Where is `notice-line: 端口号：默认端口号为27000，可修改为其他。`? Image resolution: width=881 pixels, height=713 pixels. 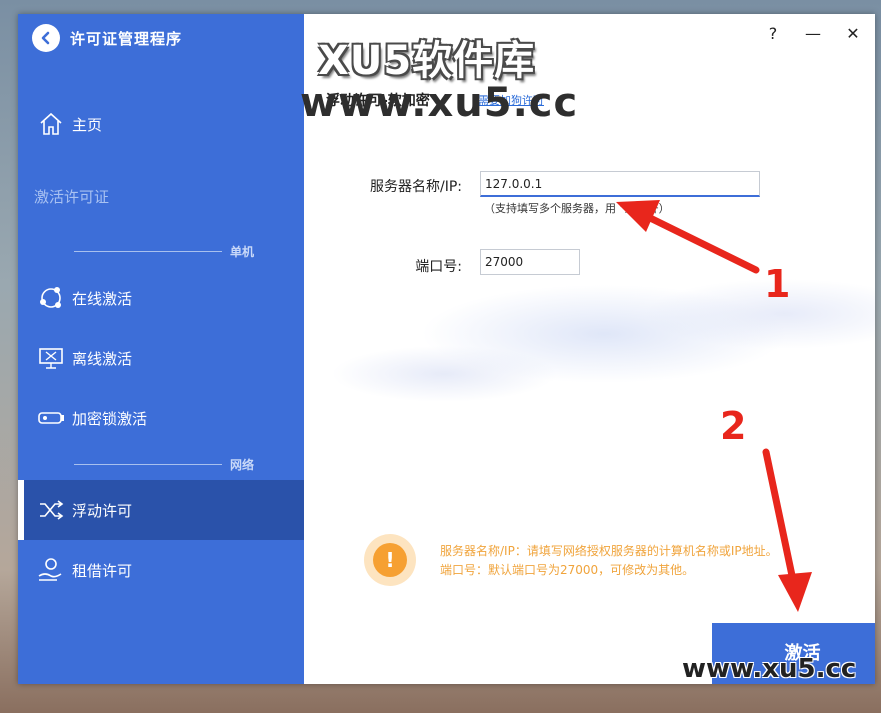
notice-line: 端口号：默认端口号为27000，可修改为其他。 is located at coordinates (567, 570).